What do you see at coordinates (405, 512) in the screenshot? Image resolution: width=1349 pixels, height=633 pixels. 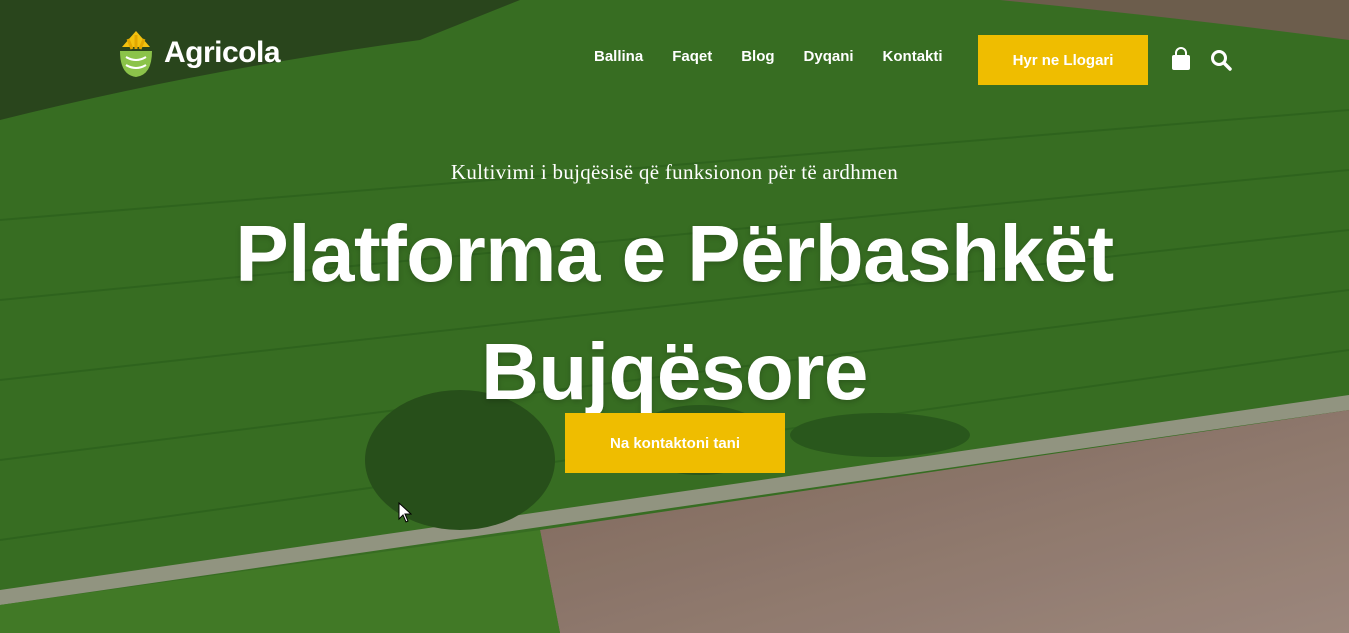 I see `mouse-cursor-icon` at bounding box center [405, 512].